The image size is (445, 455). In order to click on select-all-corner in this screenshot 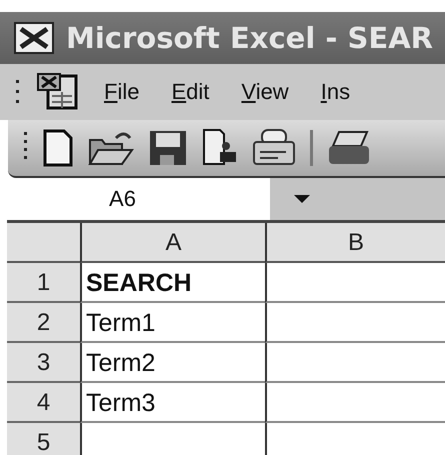, I will do `click(43, 243)`.